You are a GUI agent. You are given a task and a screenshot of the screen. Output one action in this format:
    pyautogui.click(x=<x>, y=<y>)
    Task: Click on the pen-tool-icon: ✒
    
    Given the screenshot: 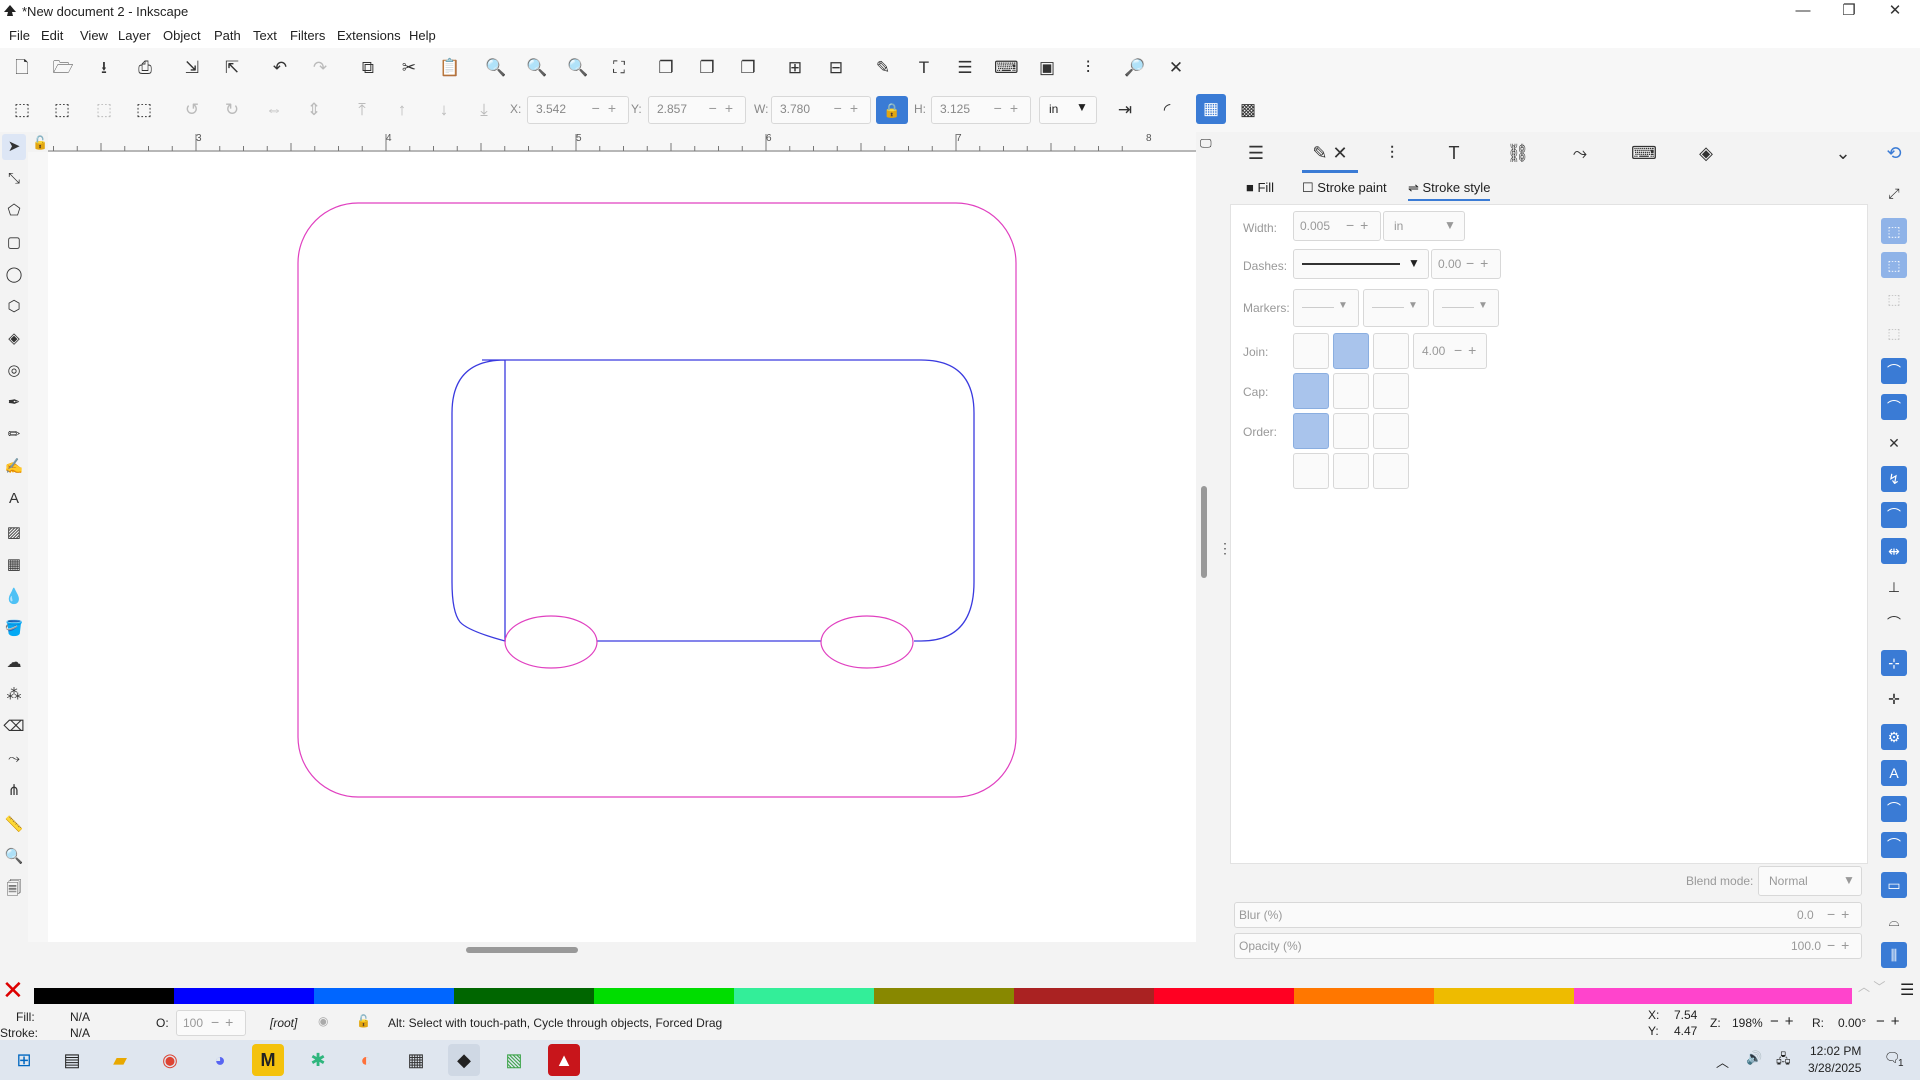 What is the action you would take?
    pyautogui.click(x=14, y=403)
    